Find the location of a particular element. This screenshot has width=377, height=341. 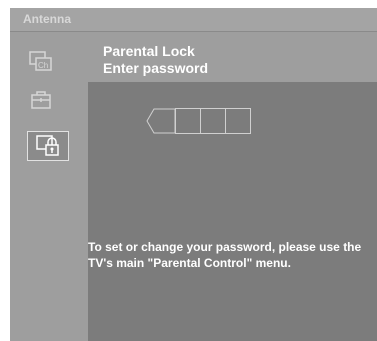

arrow-left-icon is located at coordinates (161, 121).